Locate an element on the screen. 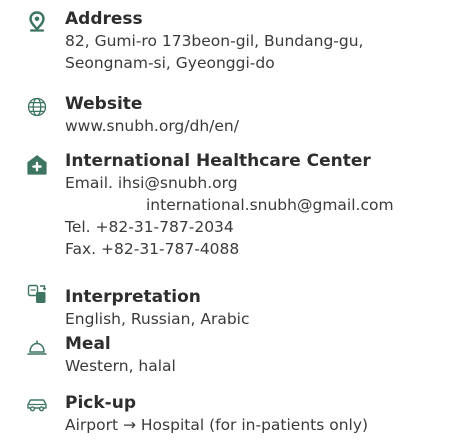  address-line-2: Seongnam-si, Gyeonggi-do is located at coordinates (170, 63).